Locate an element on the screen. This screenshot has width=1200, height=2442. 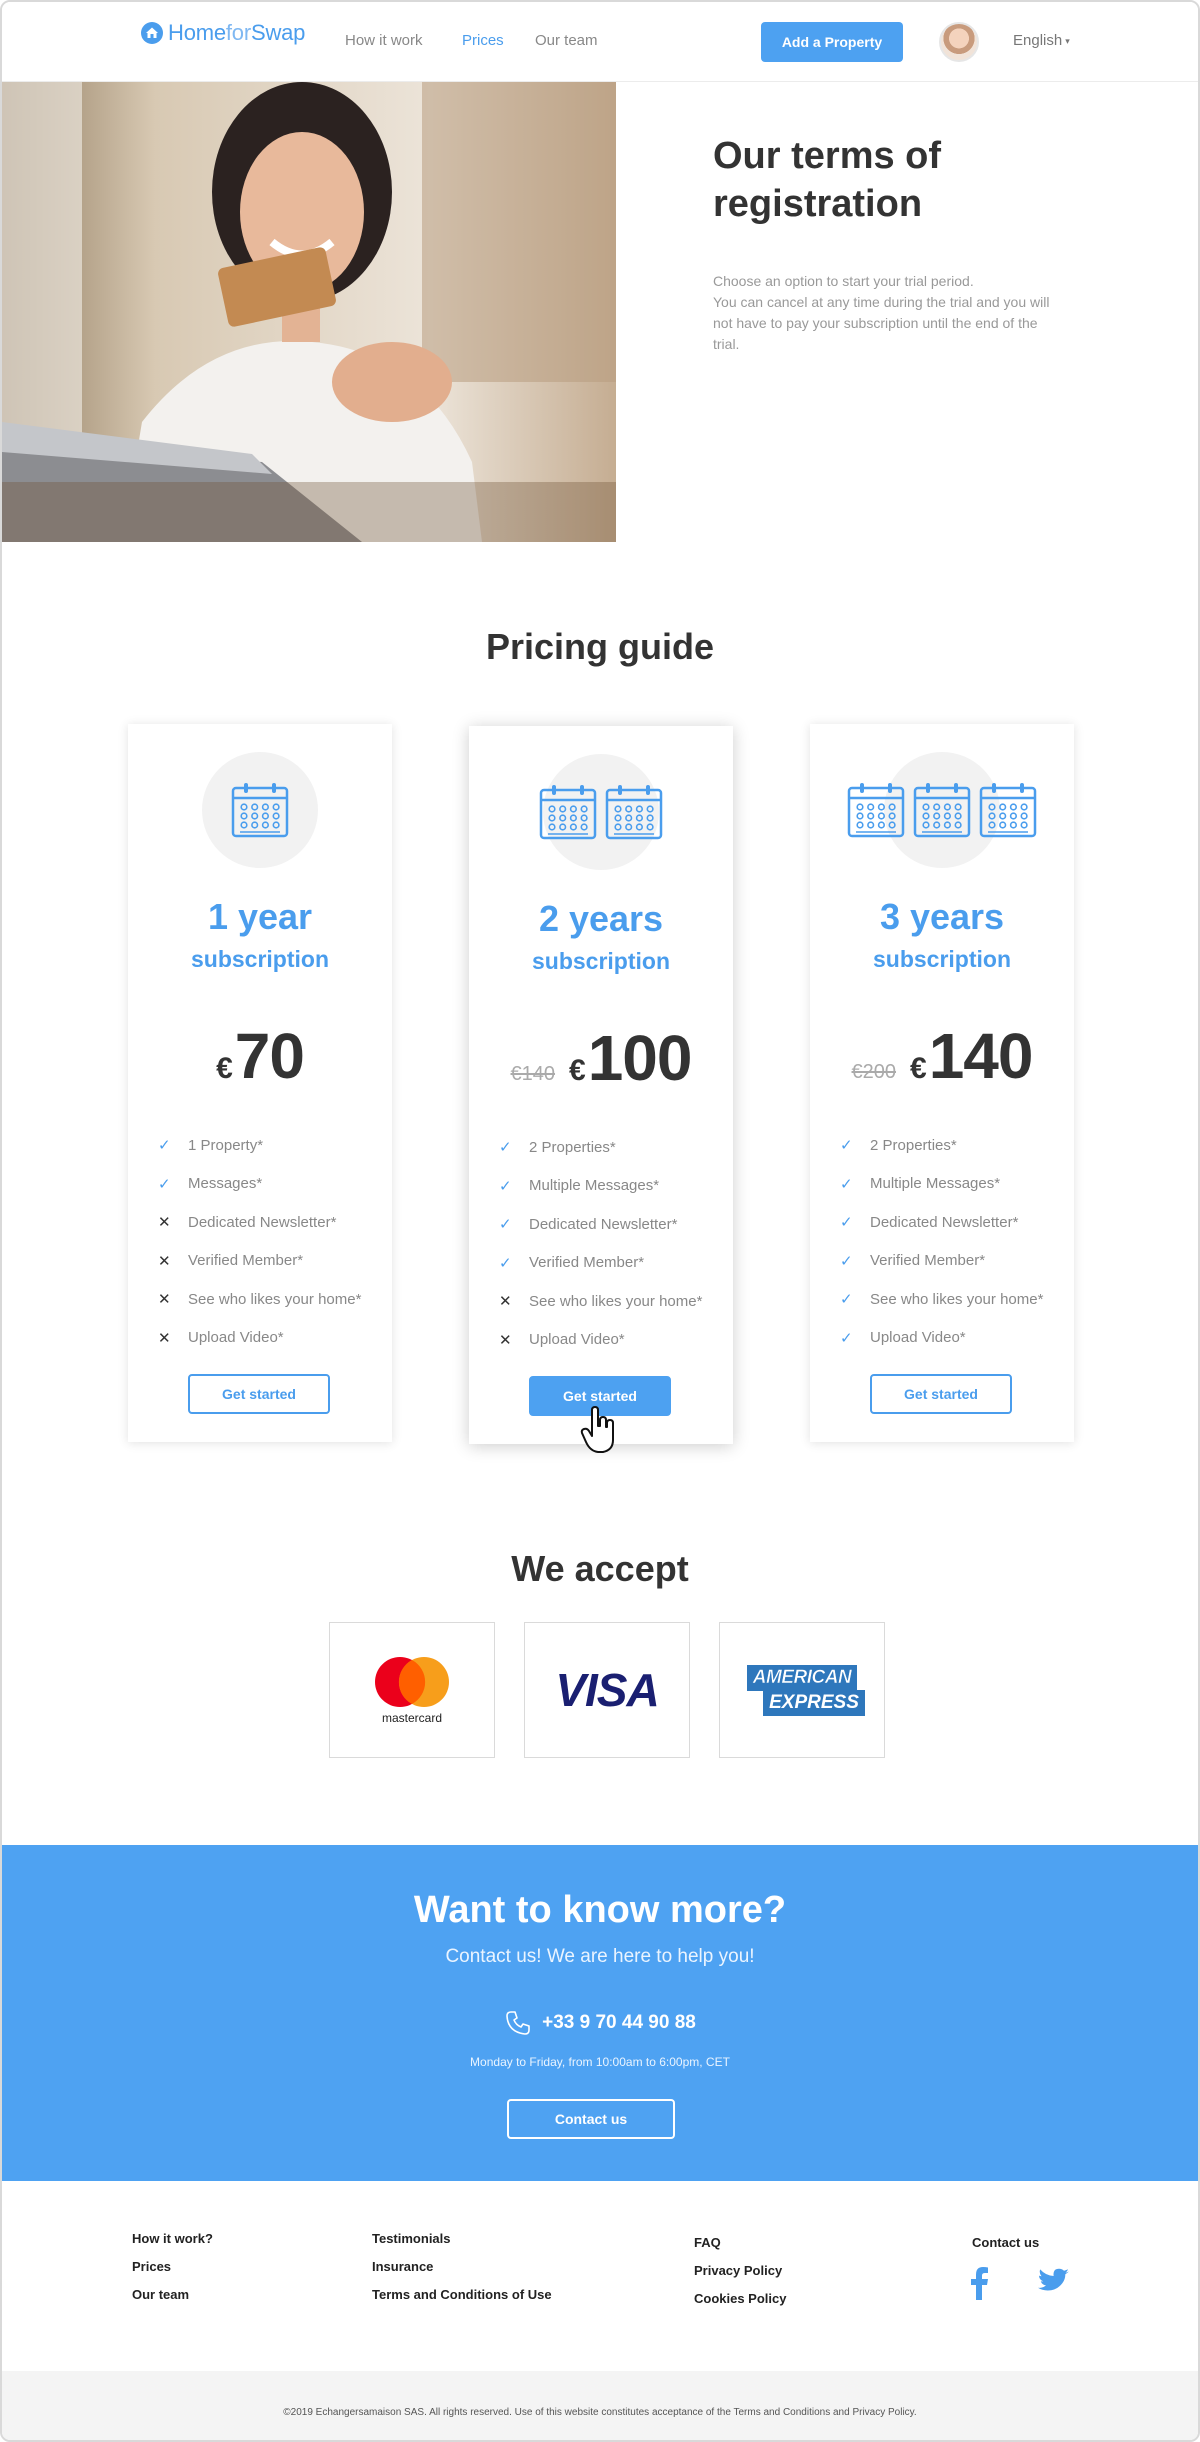
price: €200 € 140 is located at coordinates (942, 1056).